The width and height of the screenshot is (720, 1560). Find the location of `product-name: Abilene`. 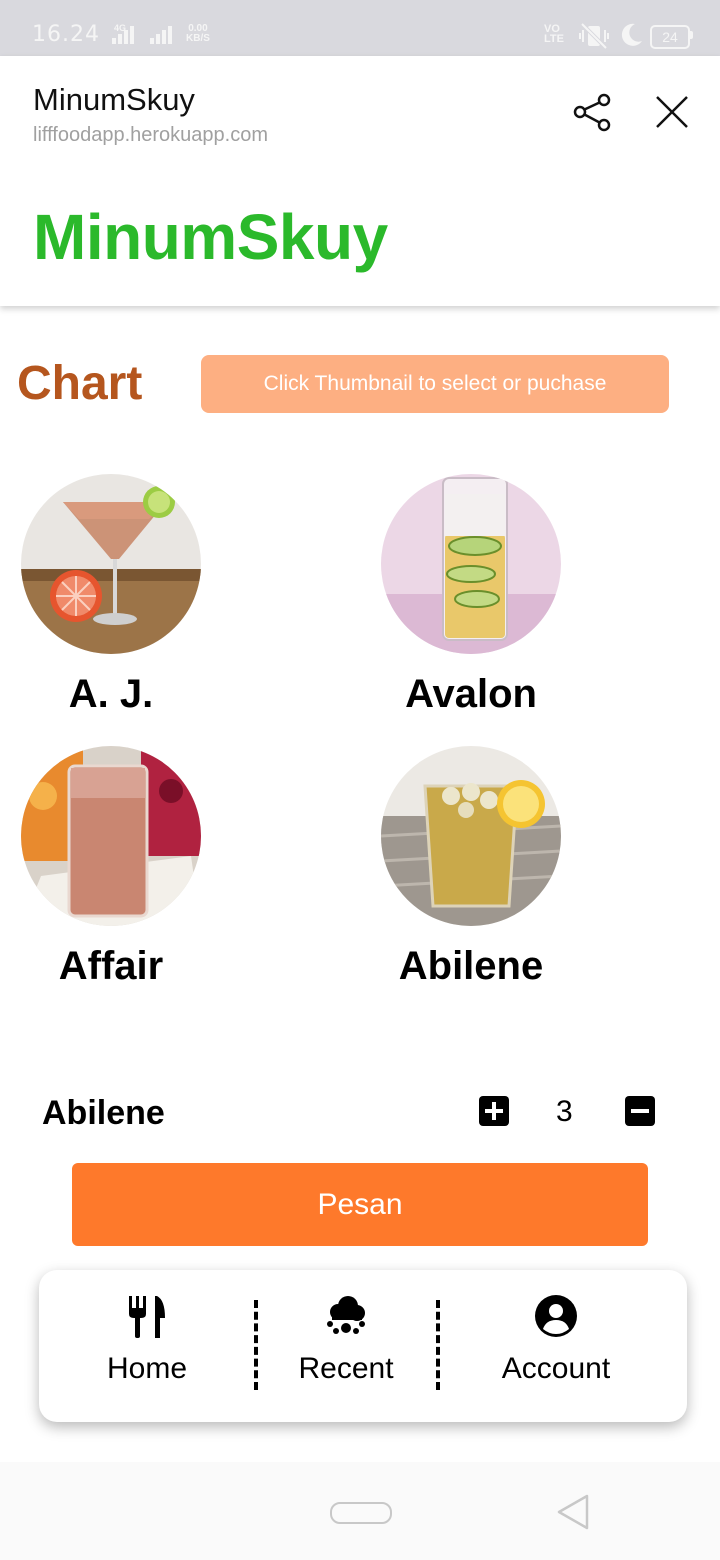

product-name: Abilene is located at coordinates (471, 966).